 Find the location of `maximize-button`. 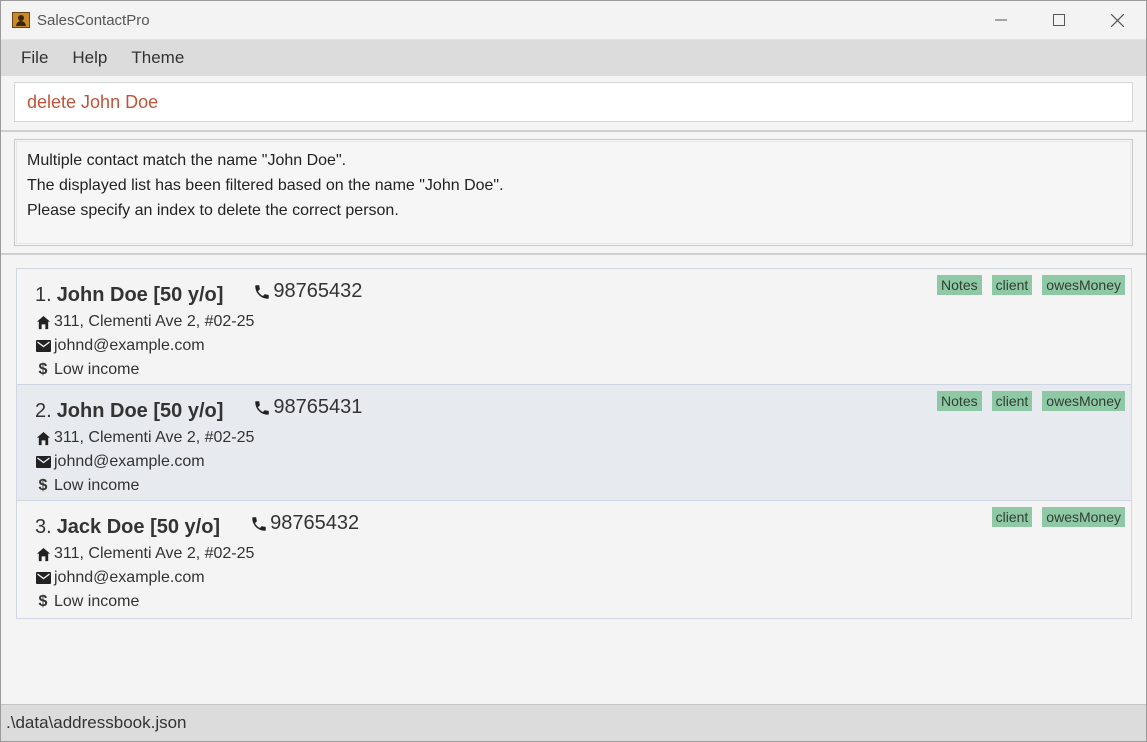

maximize-button is located at coordinates (1059, 20).